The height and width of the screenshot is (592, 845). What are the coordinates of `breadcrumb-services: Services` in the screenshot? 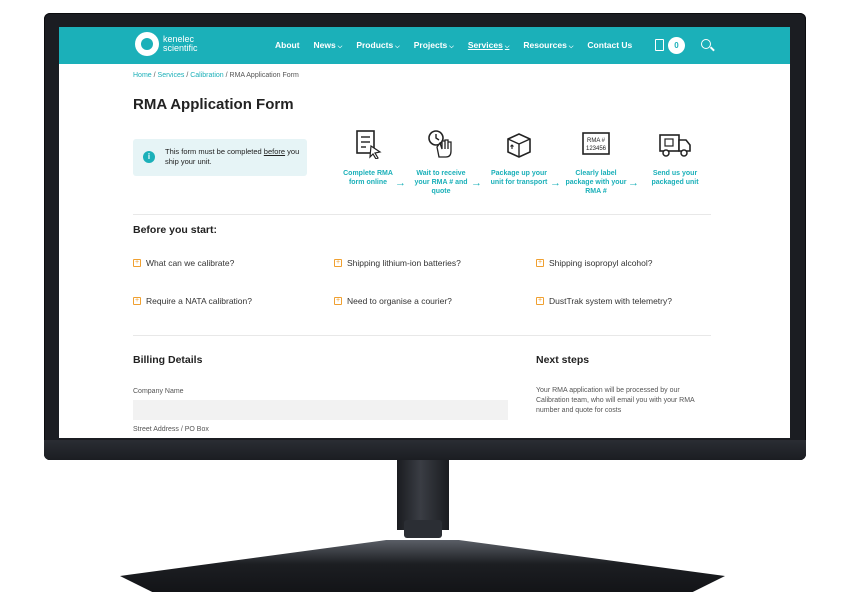 It's located at (171, 75).